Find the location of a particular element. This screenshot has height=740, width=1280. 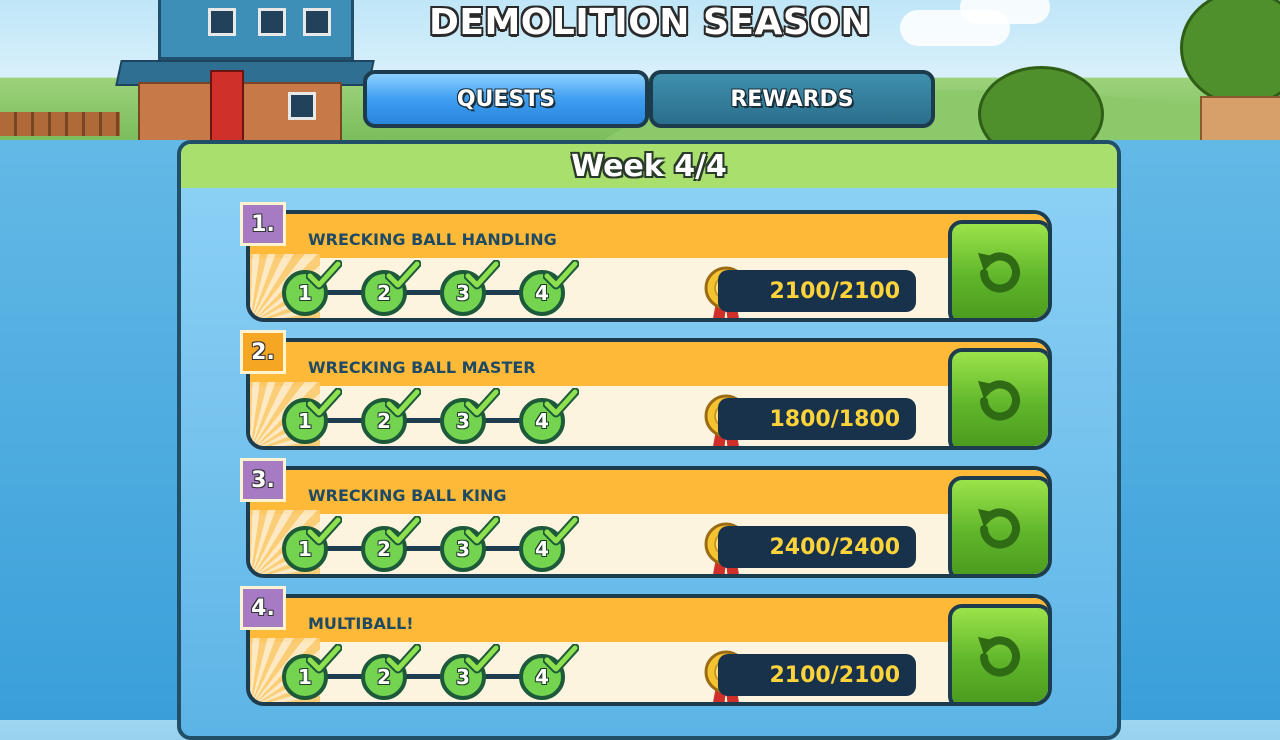

quest-row: WRECKING BALL KING 1234 2400/2400 3. is located at coordinates (646, 520).